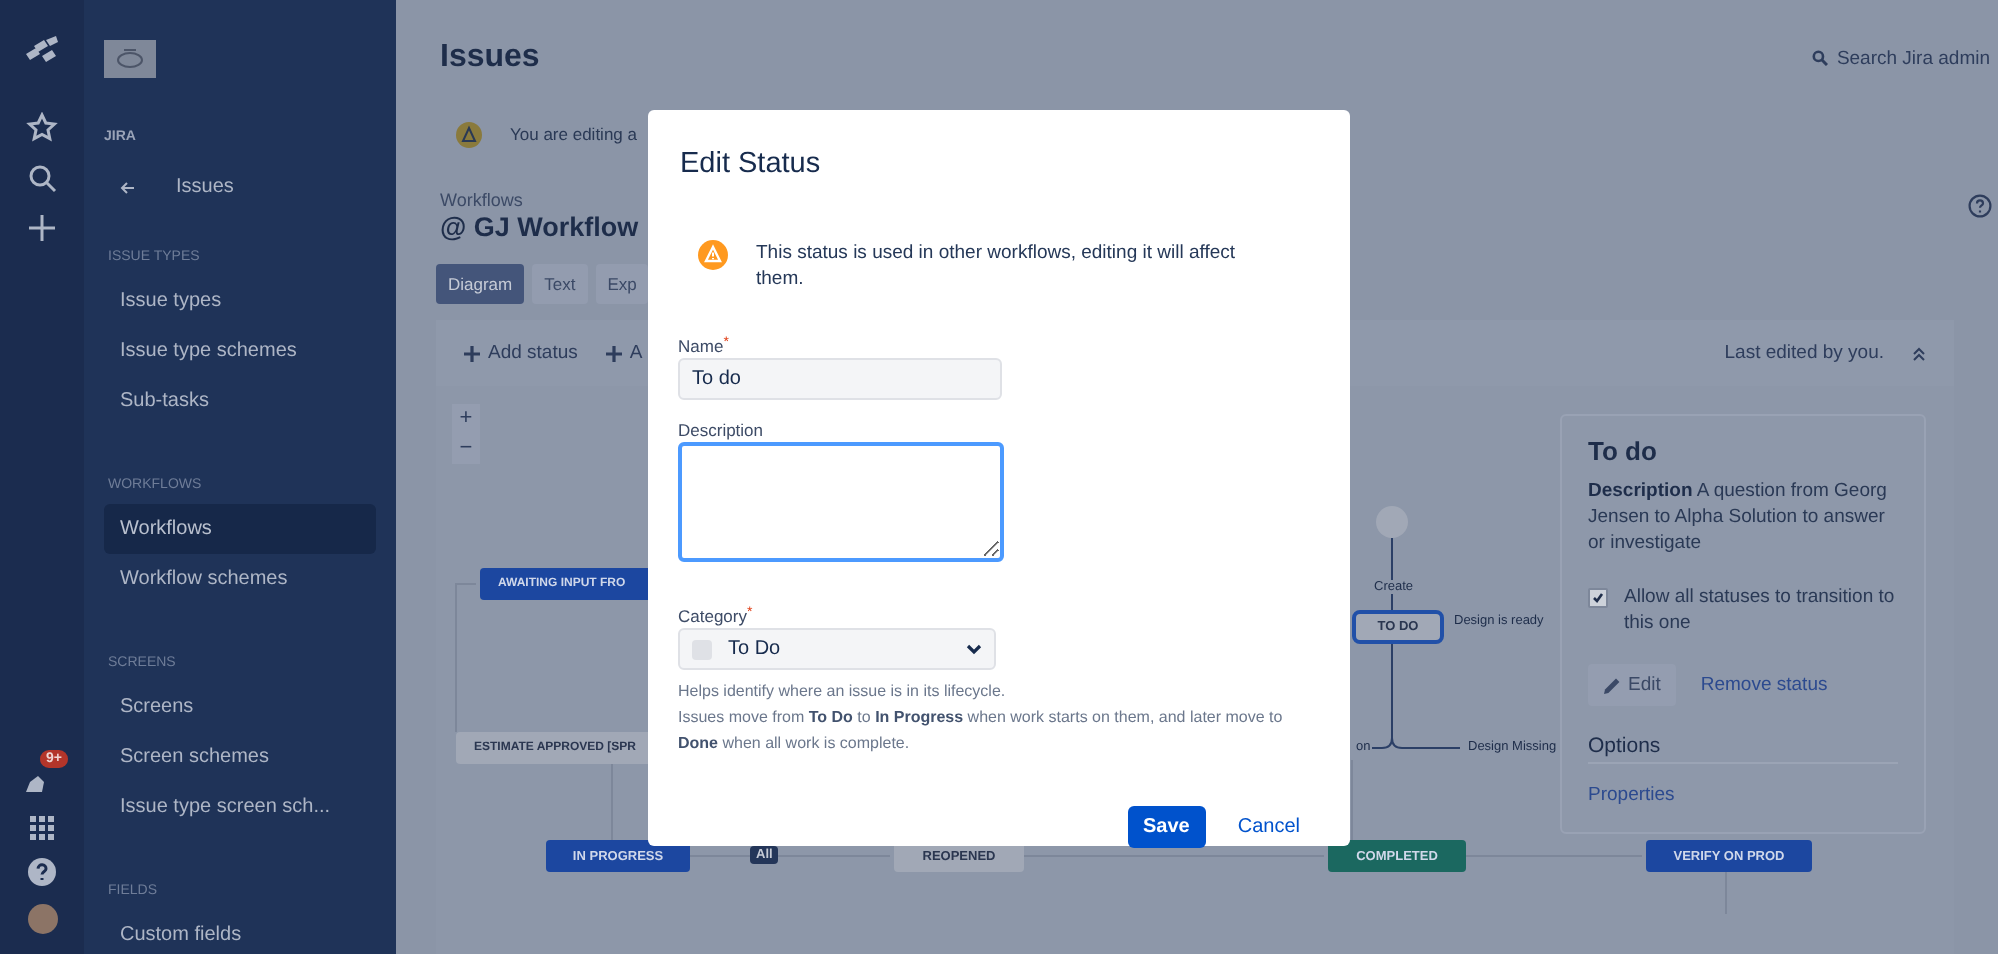  I want to click on edit-button: Edit, so click(1632, 685).